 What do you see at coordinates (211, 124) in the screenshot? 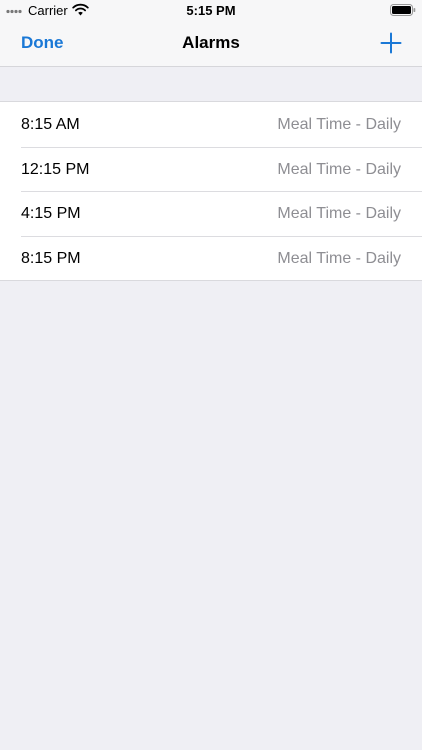
I see `alarm-row: 8:15 AM Meal Time - Daily` at bounding box center [211, 124].